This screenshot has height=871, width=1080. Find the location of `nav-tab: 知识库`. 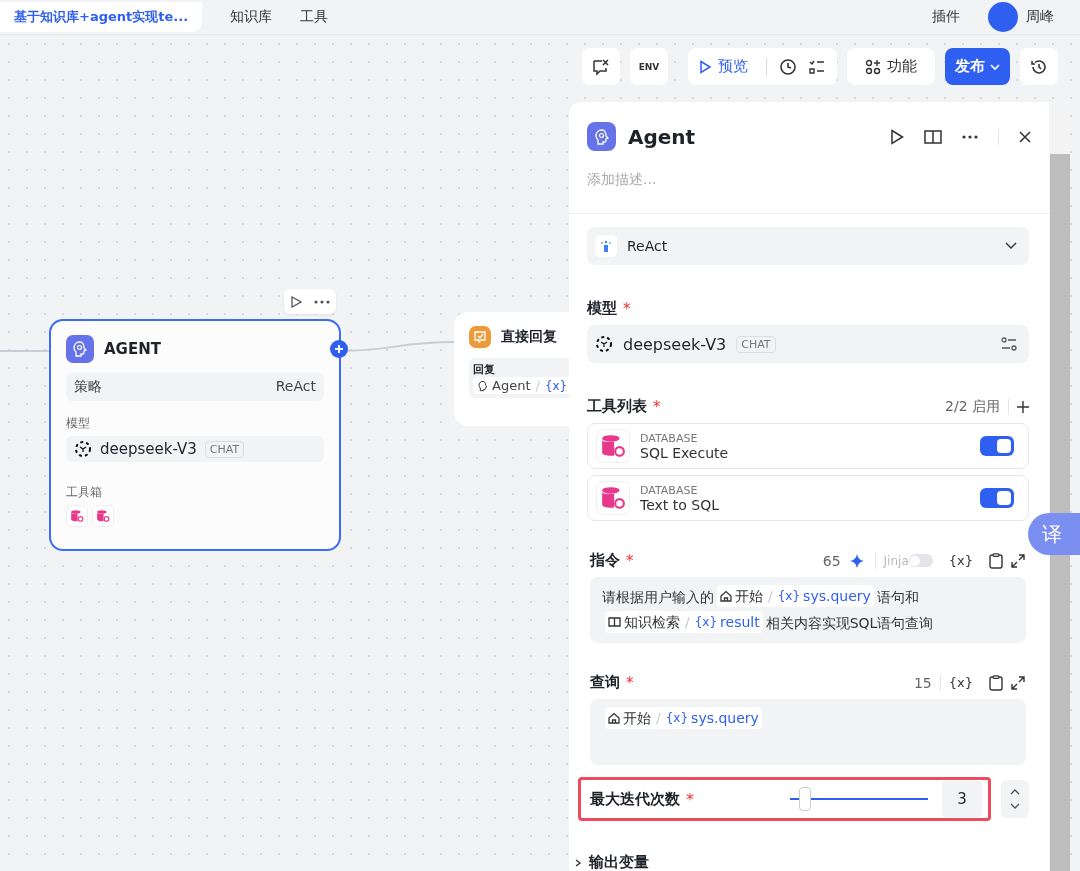

nav-tab: 知识库 is located at coordinates (251, 17).